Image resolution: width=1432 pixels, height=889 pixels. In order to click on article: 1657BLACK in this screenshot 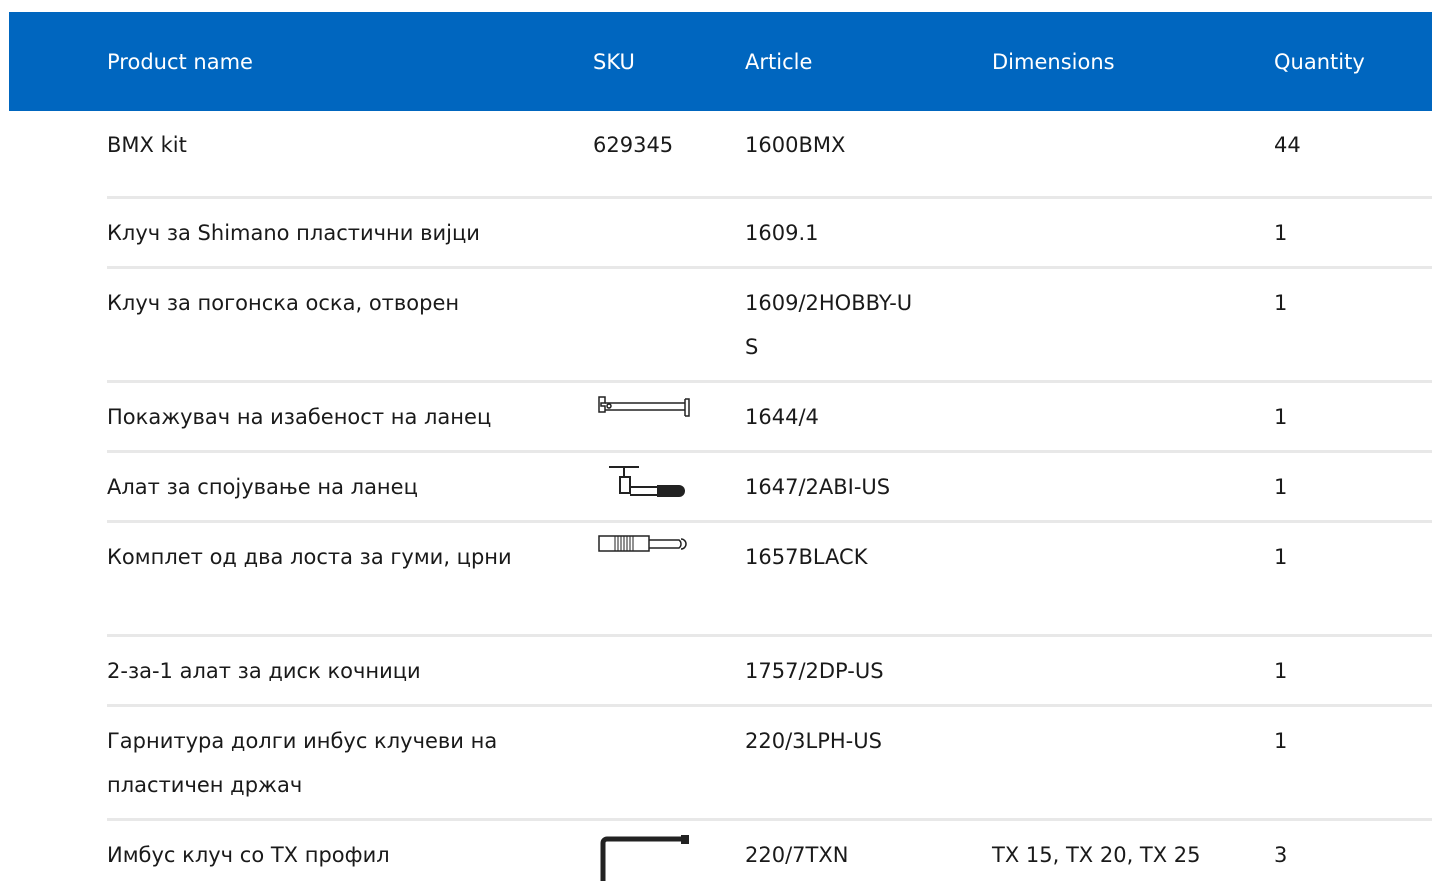, I will do `click(806, 556)`.